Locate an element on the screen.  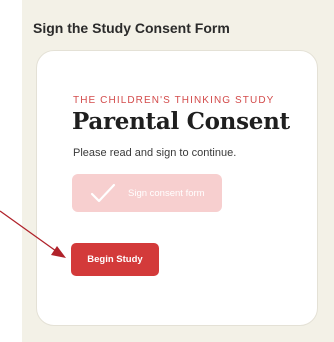
begin-study-button: Begin Study is located at coordinates (115, 259).